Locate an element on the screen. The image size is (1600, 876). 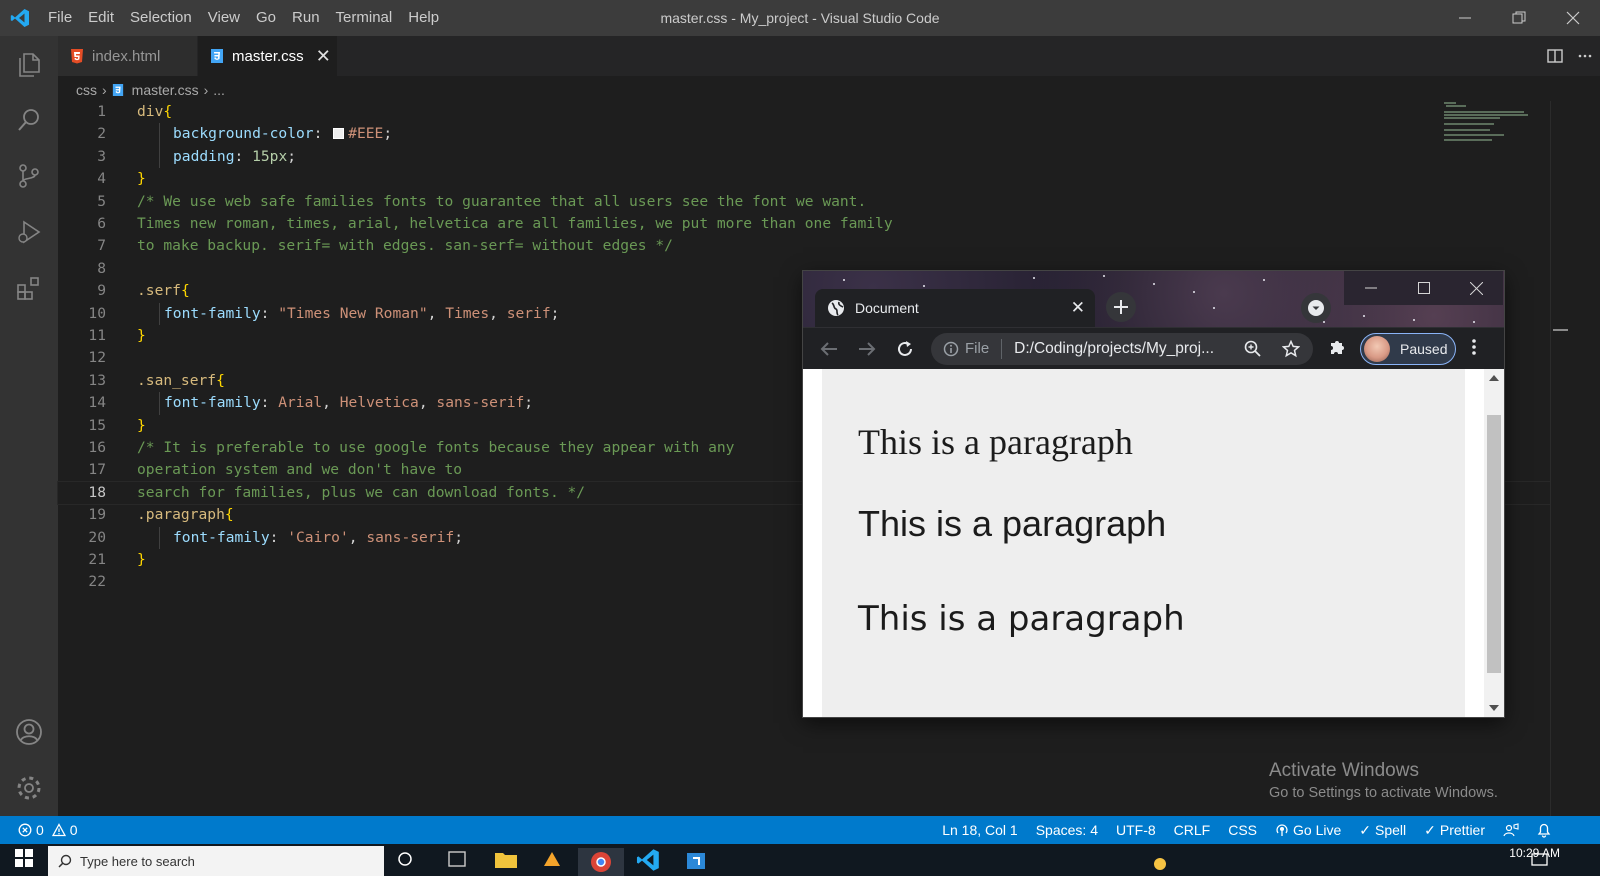
store-app-icon is located at coordinates (696, 860).